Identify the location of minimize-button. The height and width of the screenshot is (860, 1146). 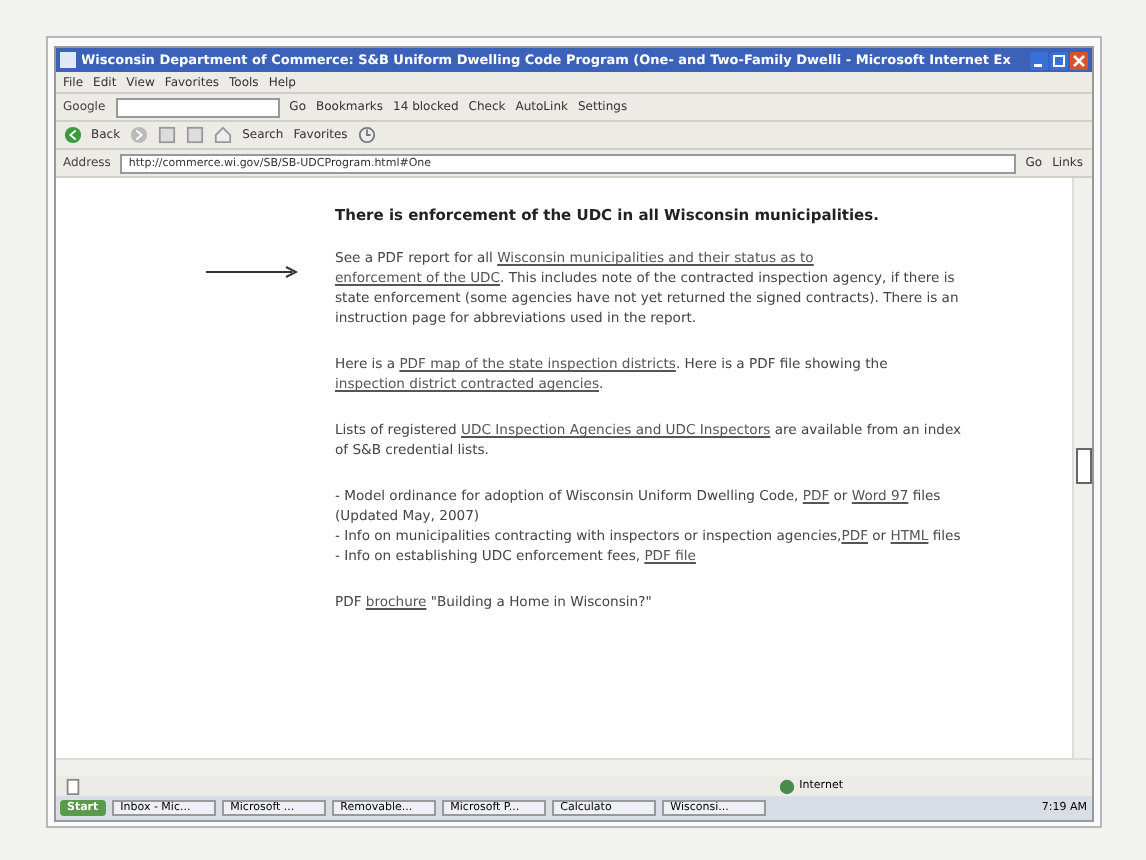
(1038, 60).